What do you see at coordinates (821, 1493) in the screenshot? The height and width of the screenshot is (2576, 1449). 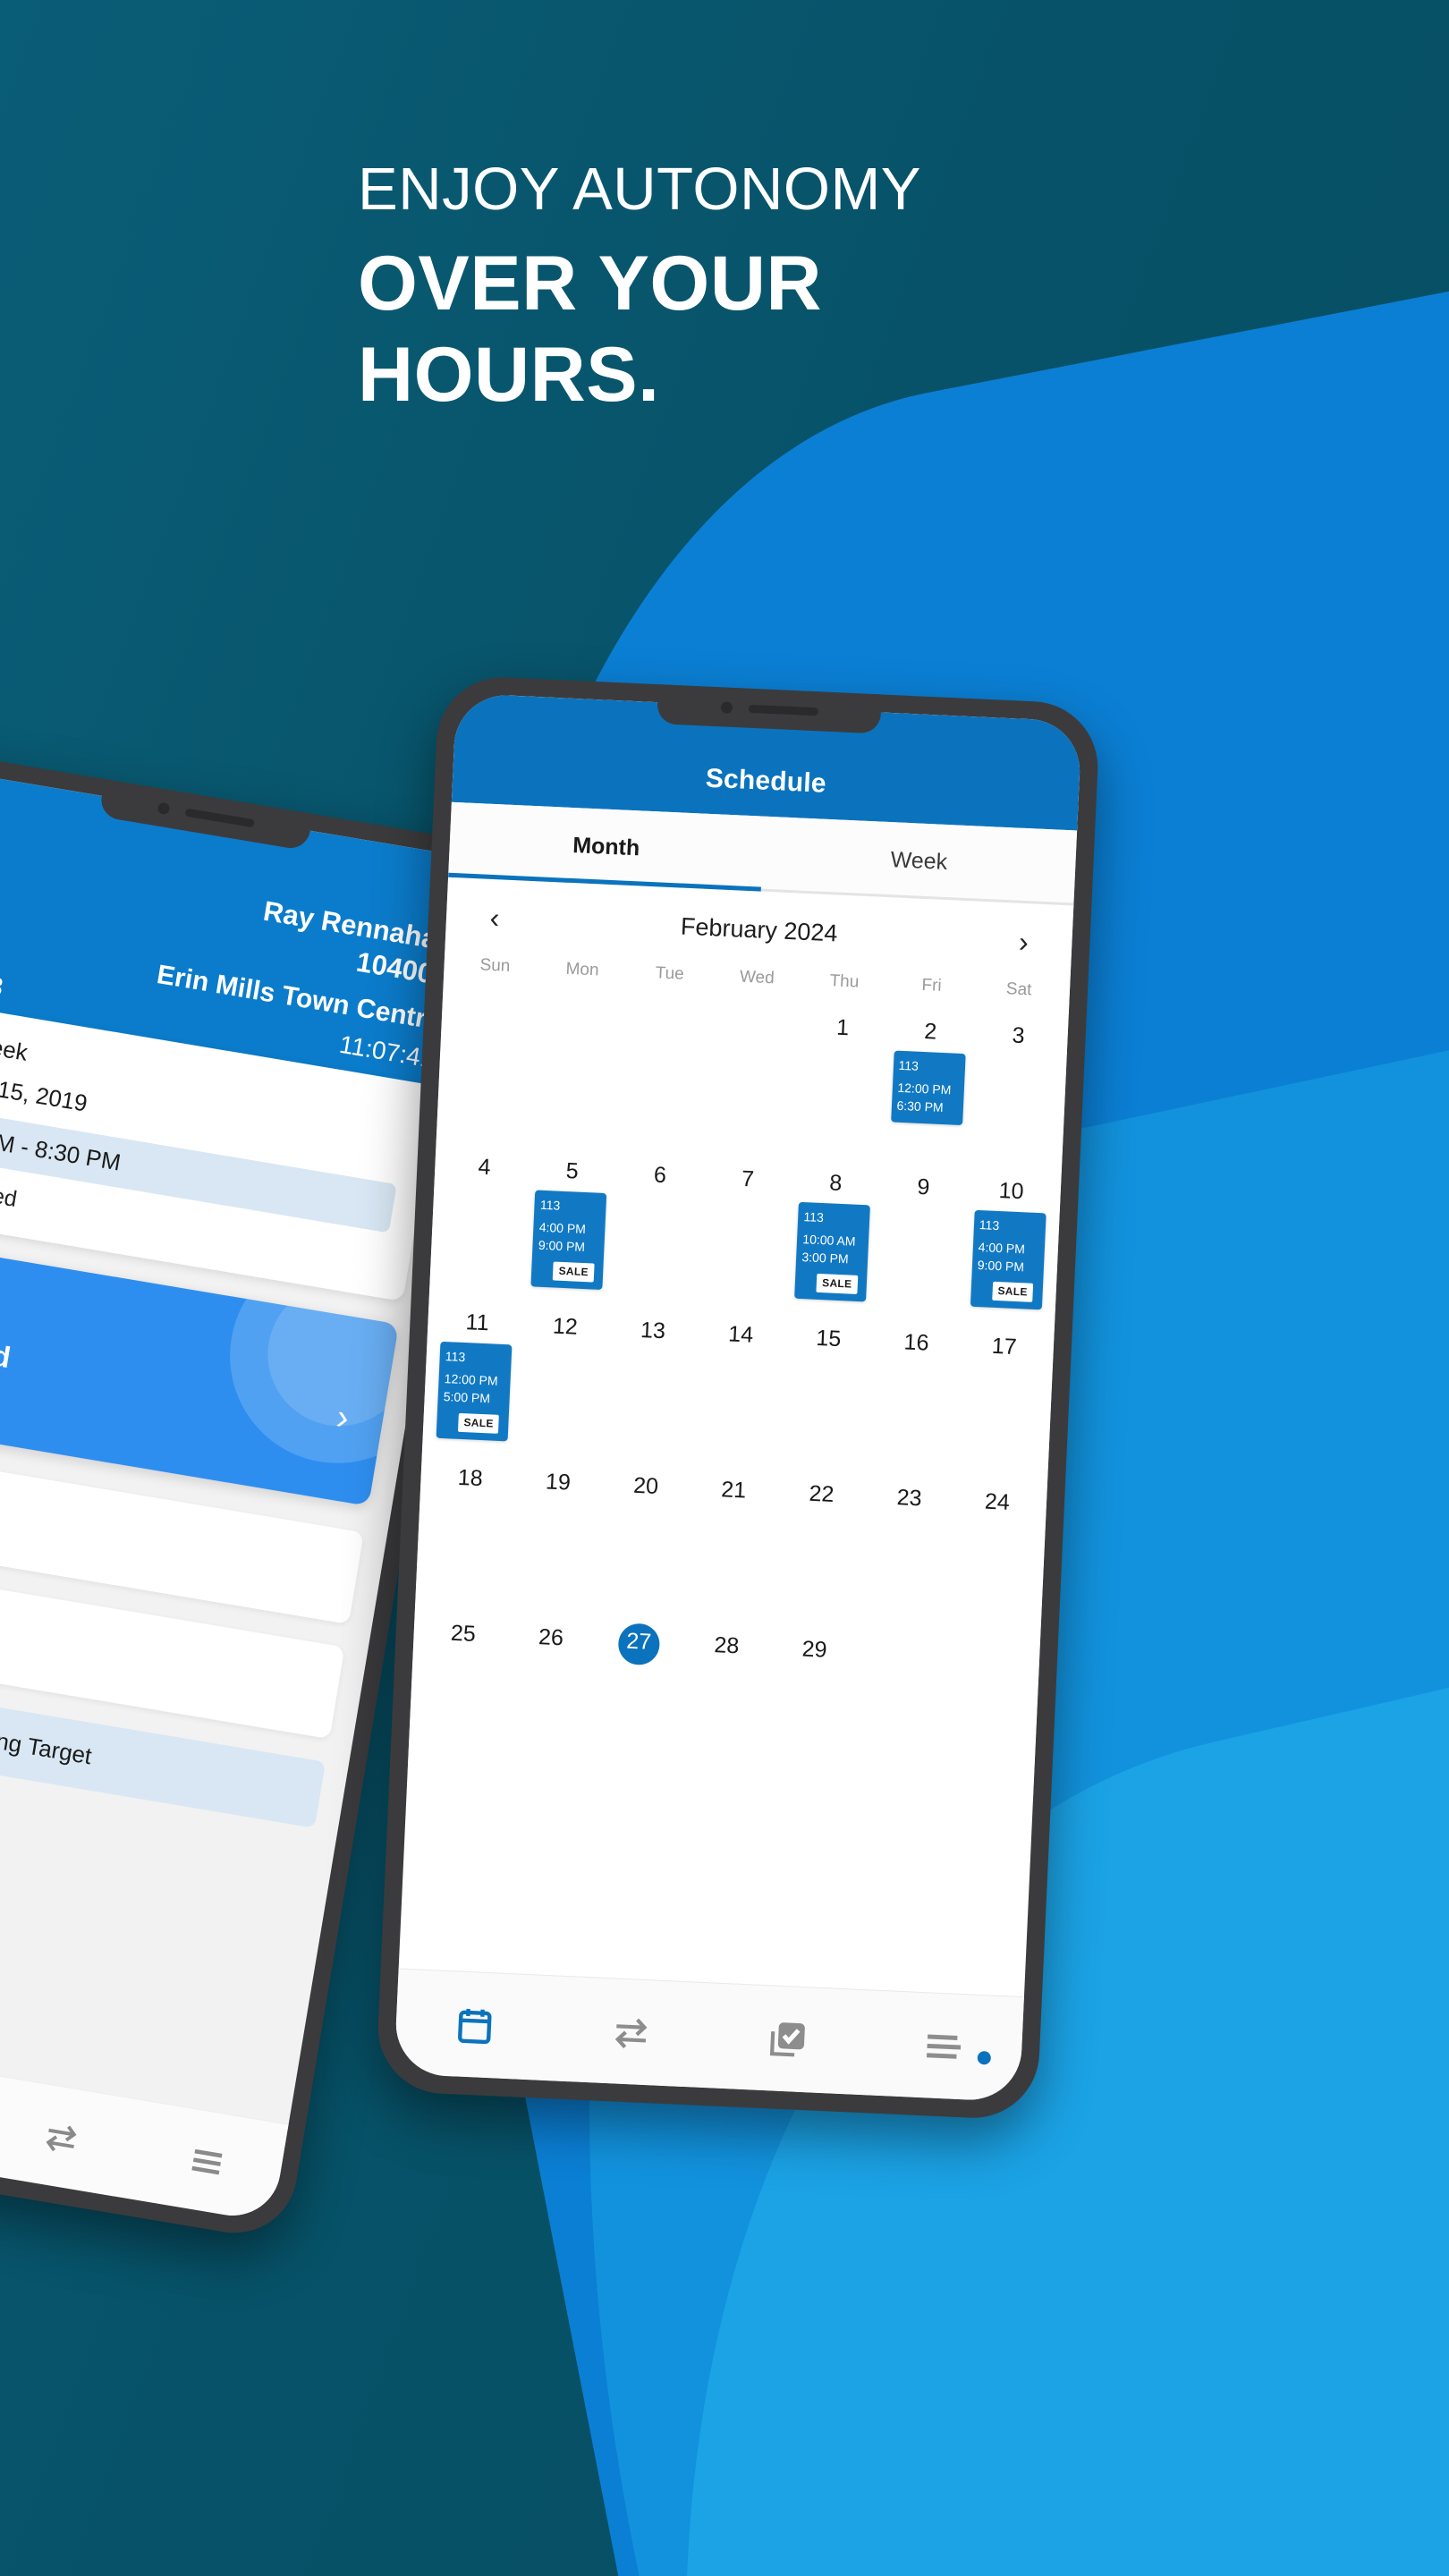 I see `calendar-day-number: 22` at bounding box center [821, 1493].